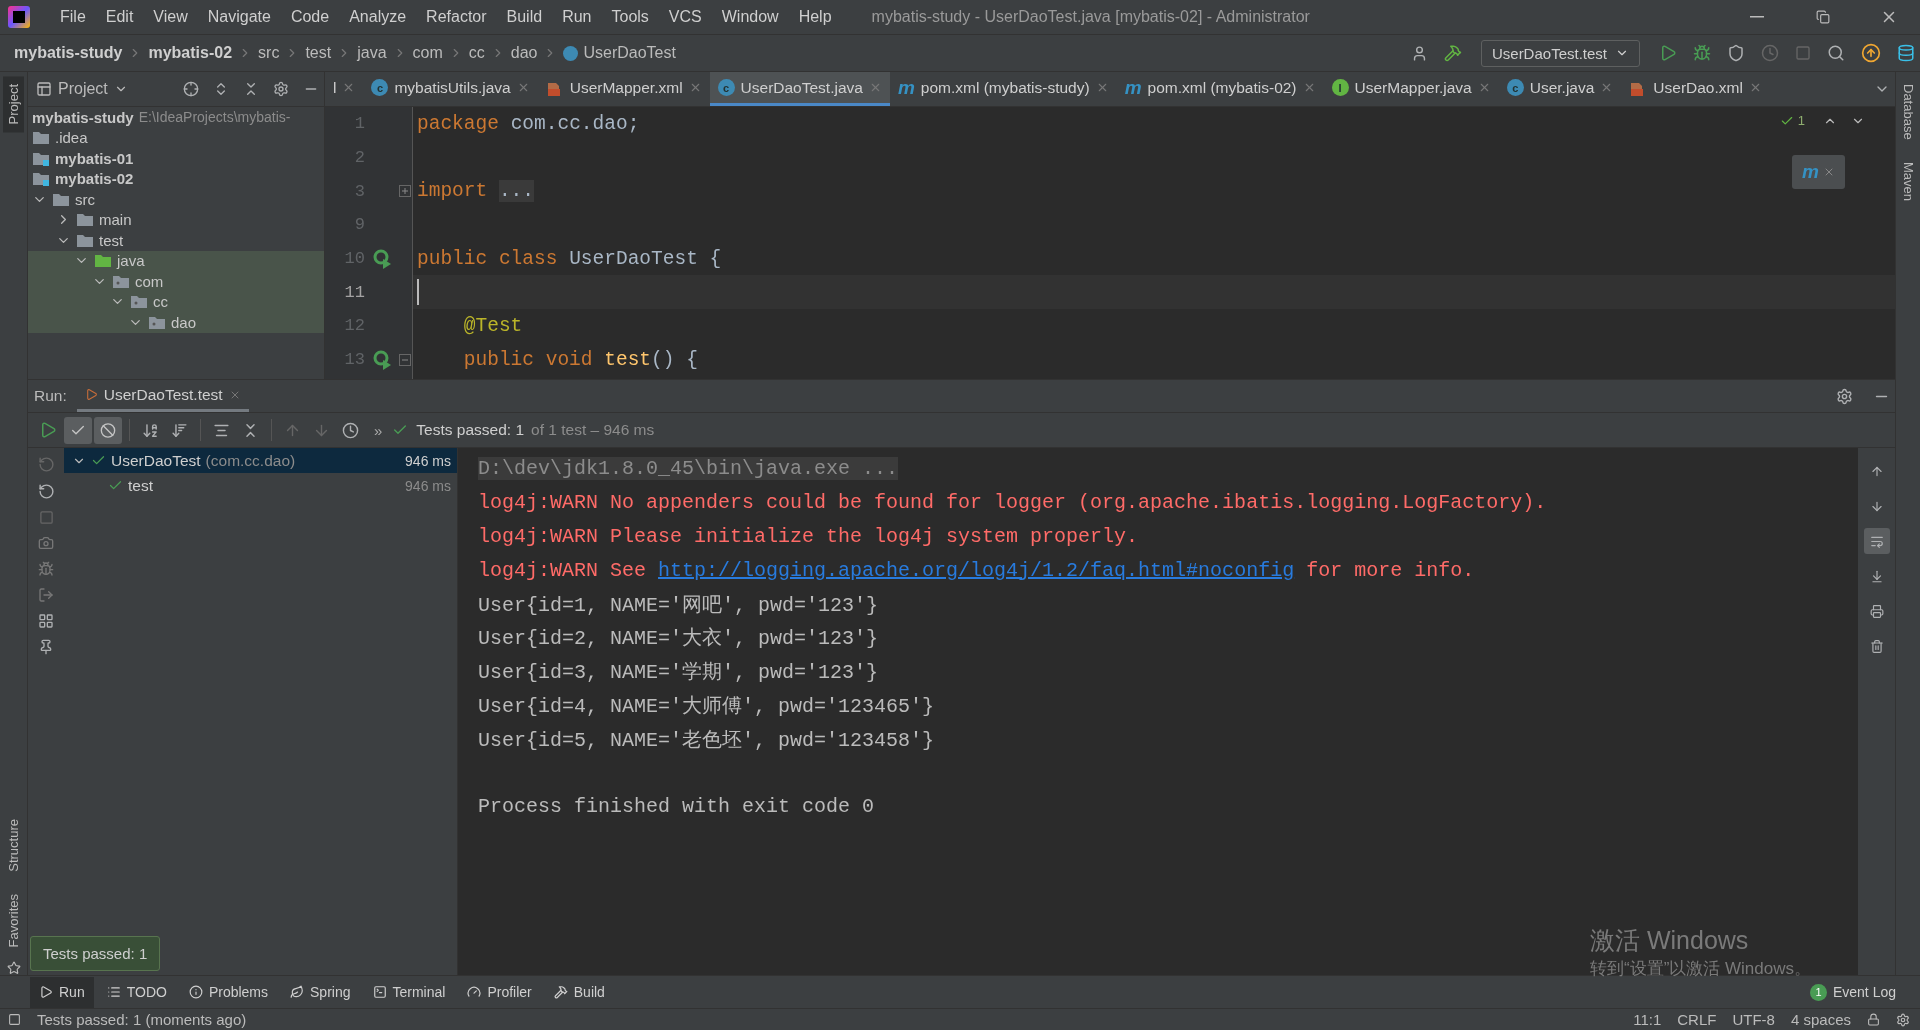  Describe the element at coordinates (1903, 1019) in the screenshot. I see `settings-icon` at that location.